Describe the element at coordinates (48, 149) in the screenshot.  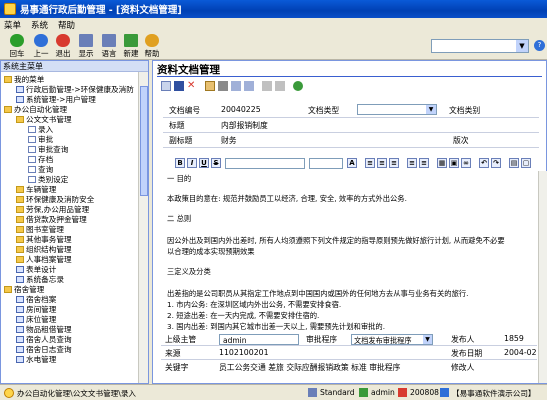
I see `sidebar-item: 审批查询` at that location.